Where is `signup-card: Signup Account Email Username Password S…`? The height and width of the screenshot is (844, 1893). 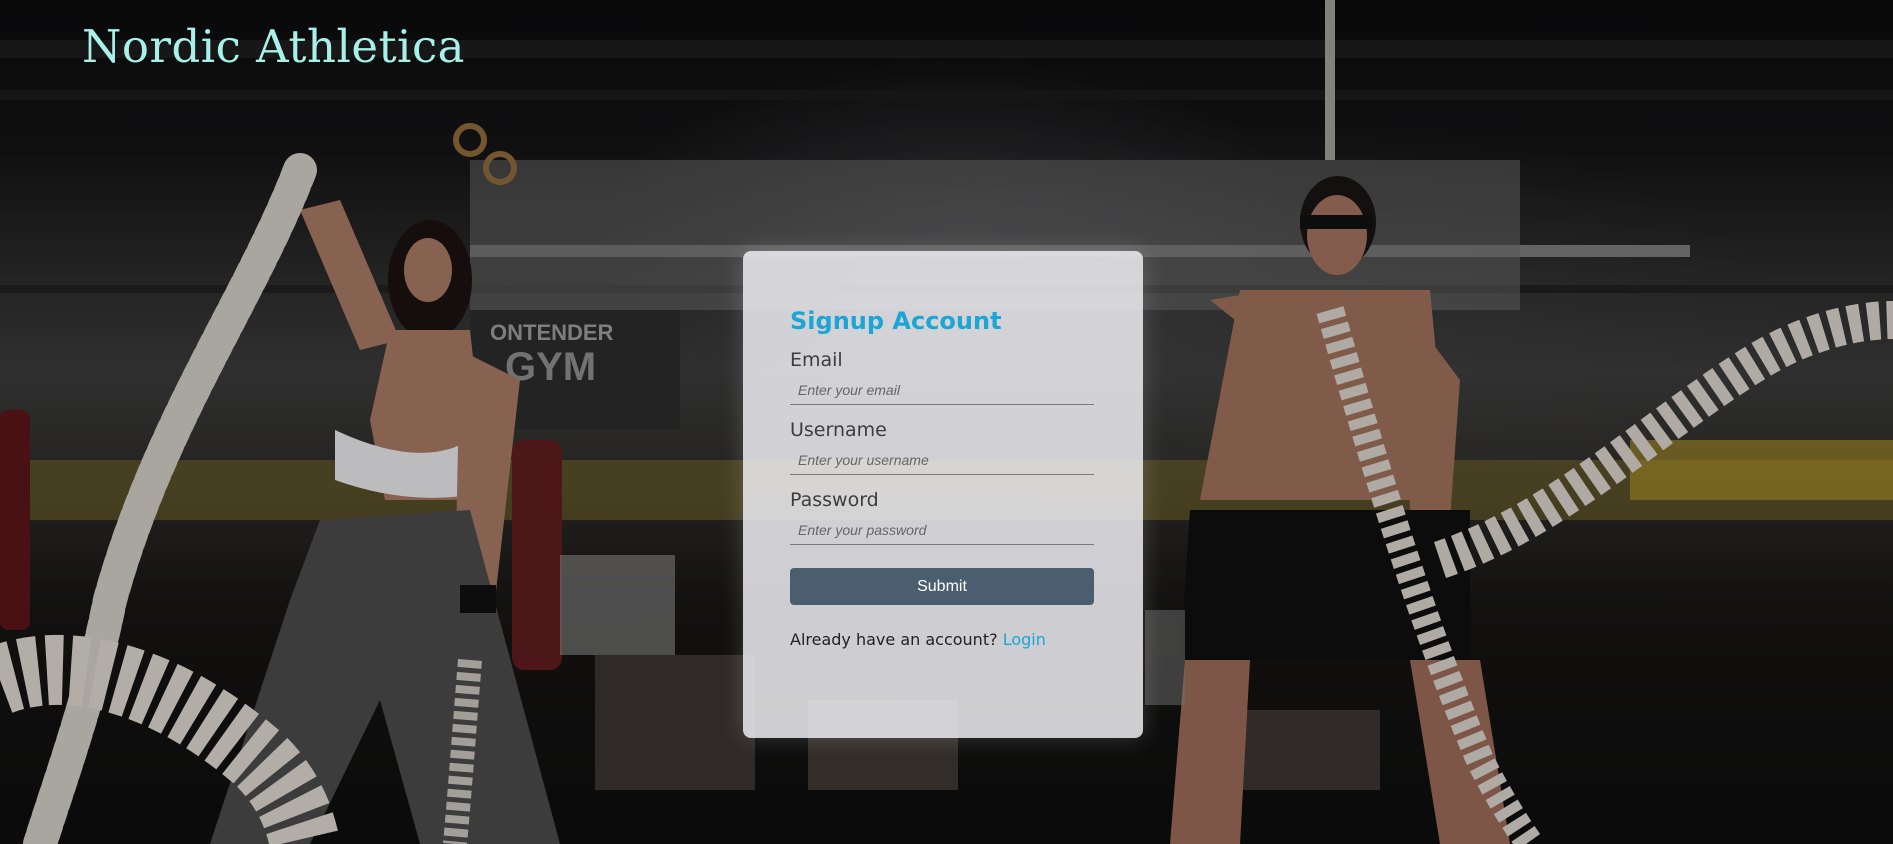
signup-card: Signup Account Email Username Password S… is located at coordinates (943, 494).